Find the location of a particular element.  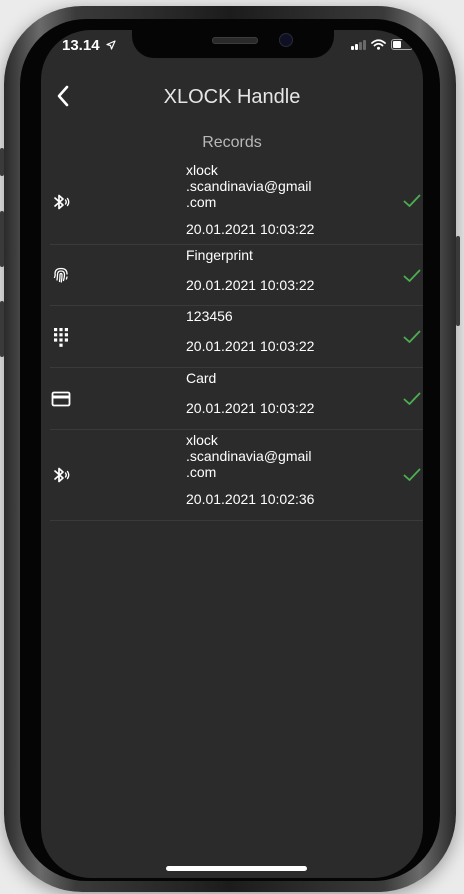

phone-volume-down-button is located at coordinates (2, 329).